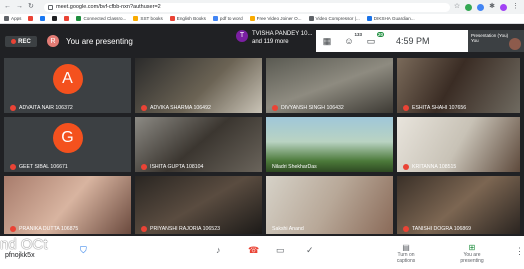  Describe the element at coordinates (406, 258) in the screenshot. I see `captions-label: Turn on captions` at that location.